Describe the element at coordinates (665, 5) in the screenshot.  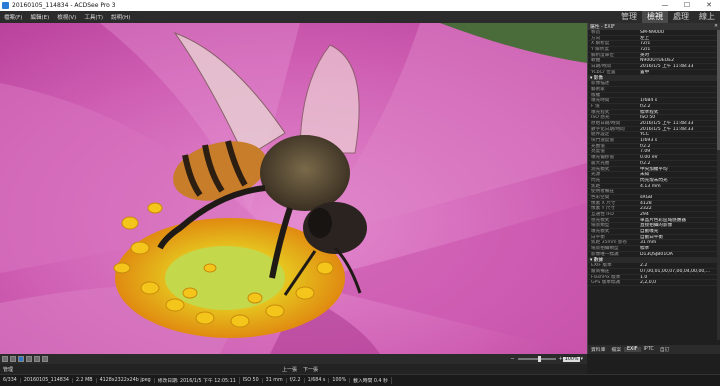
I see `minimize-button: —` at that location.